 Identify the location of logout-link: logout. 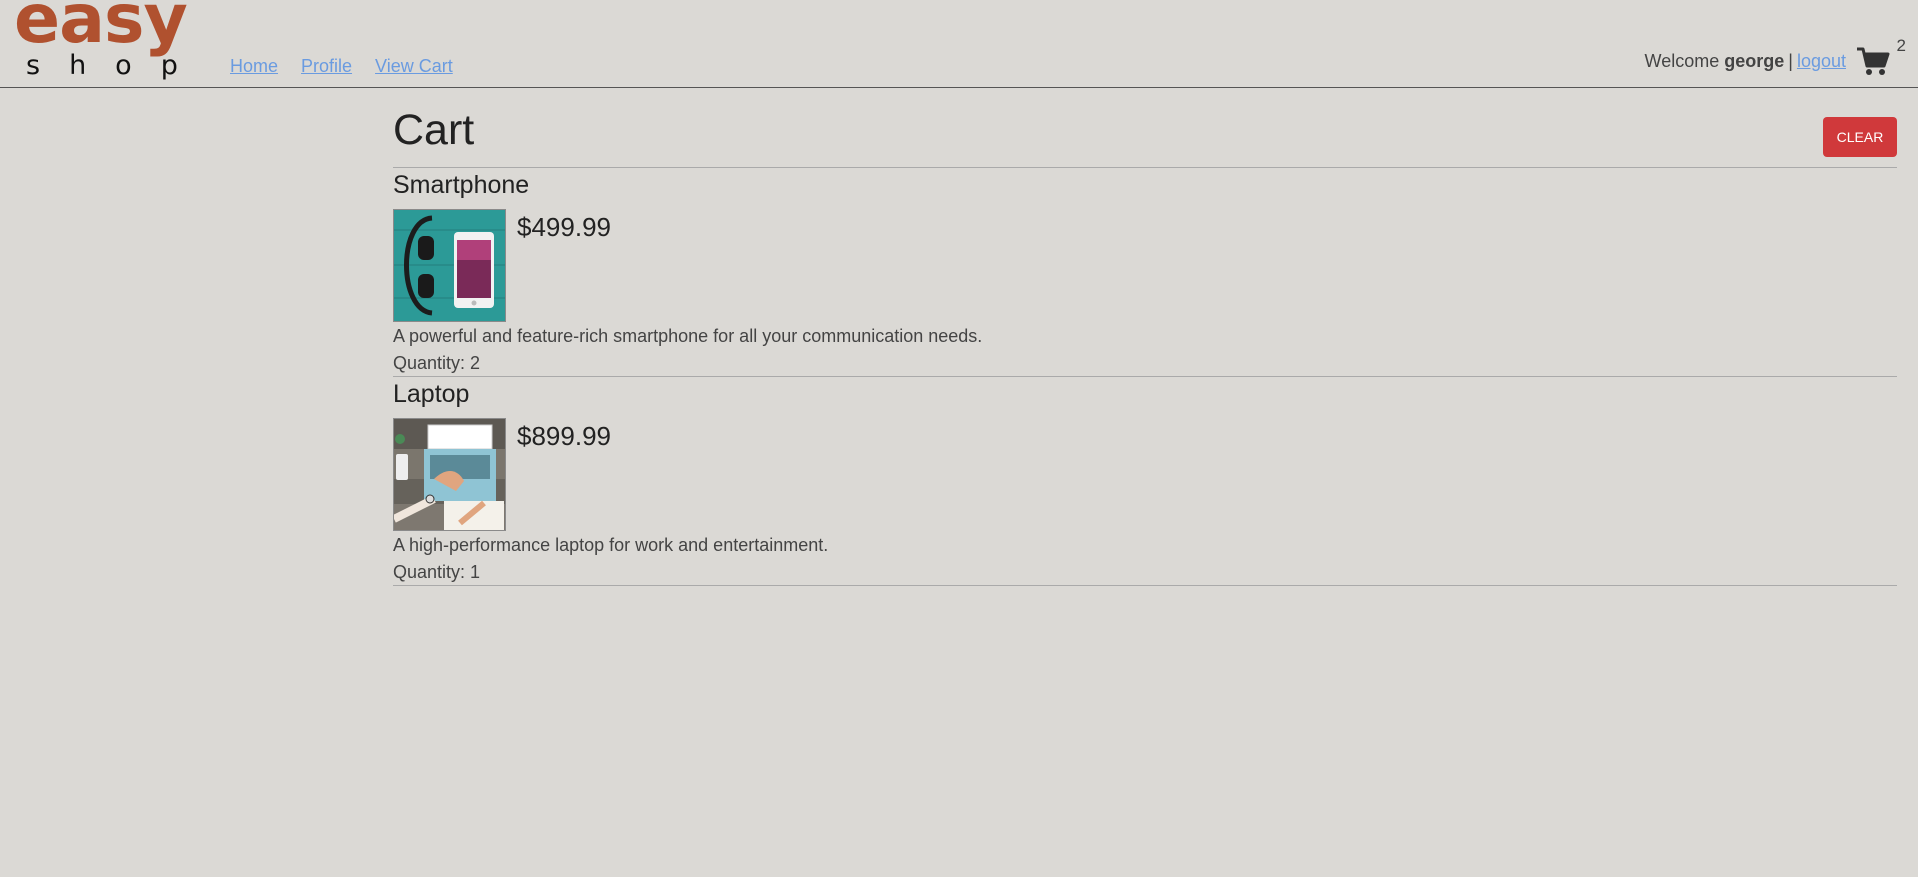
(1821, 61).